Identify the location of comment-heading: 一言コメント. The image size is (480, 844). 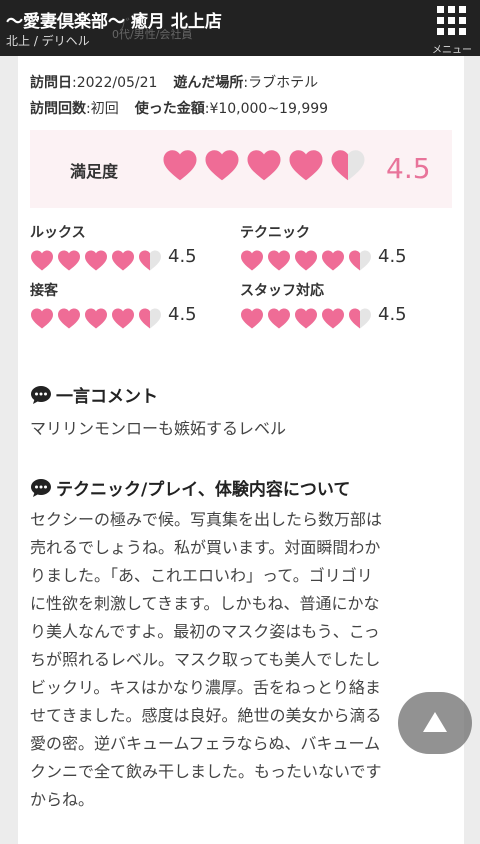
(94, 394).